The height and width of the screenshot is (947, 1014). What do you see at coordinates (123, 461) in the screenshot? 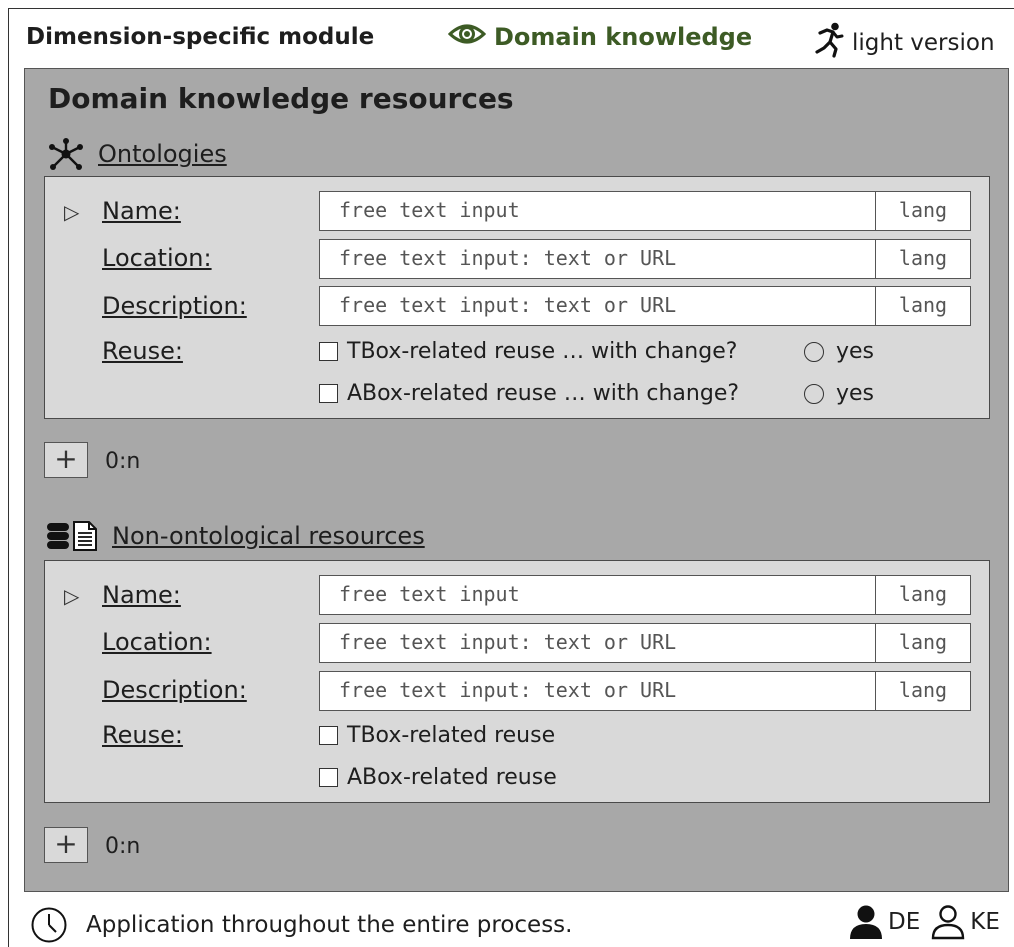
I see `ontology-cardinality: 0:n` at bounding box center [123, 461].